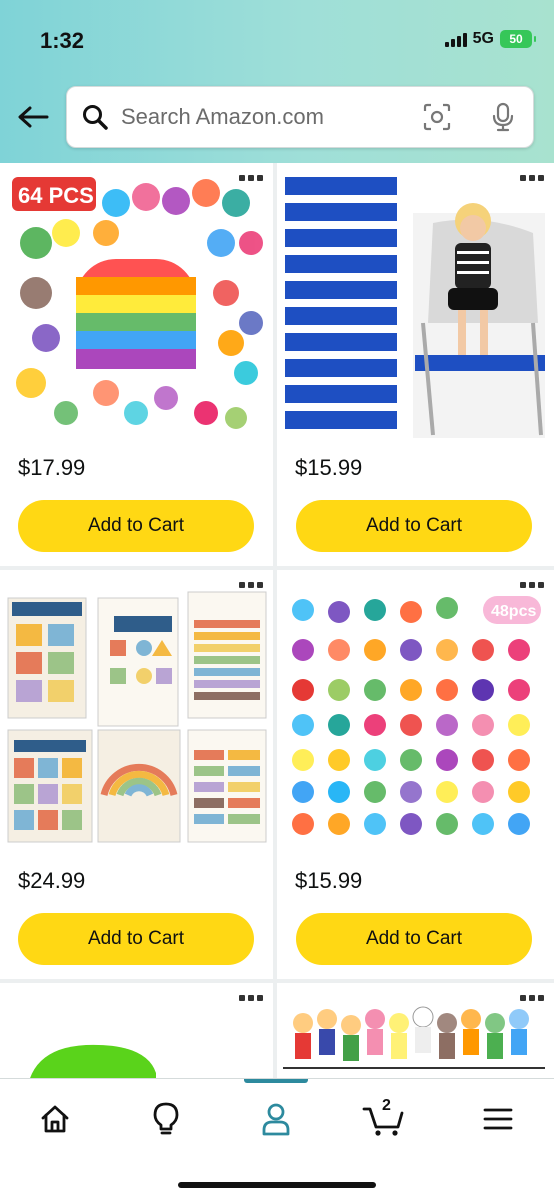 The image size is (554, 1200). Describe the element at coordinates (414, 712) in the screenshot. I see `product-image-squishy-dinos: 48pcs` at that location.